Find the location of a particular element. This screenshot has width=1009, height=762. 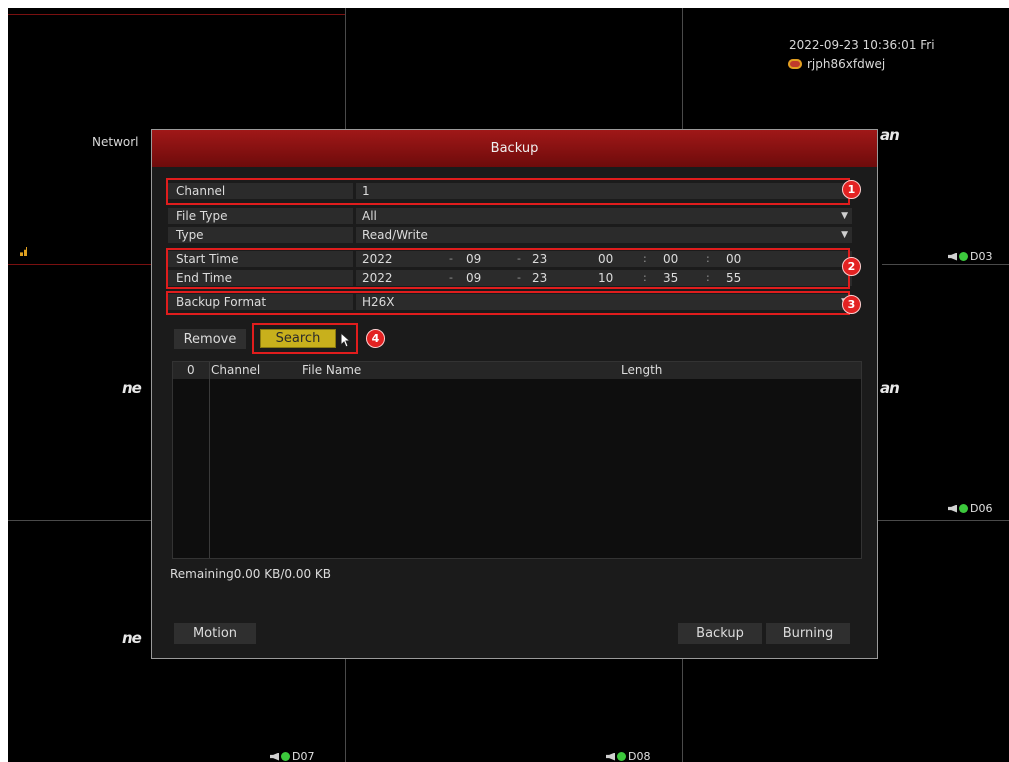

dialog-title: Backup is located at coordinates (514, 148).